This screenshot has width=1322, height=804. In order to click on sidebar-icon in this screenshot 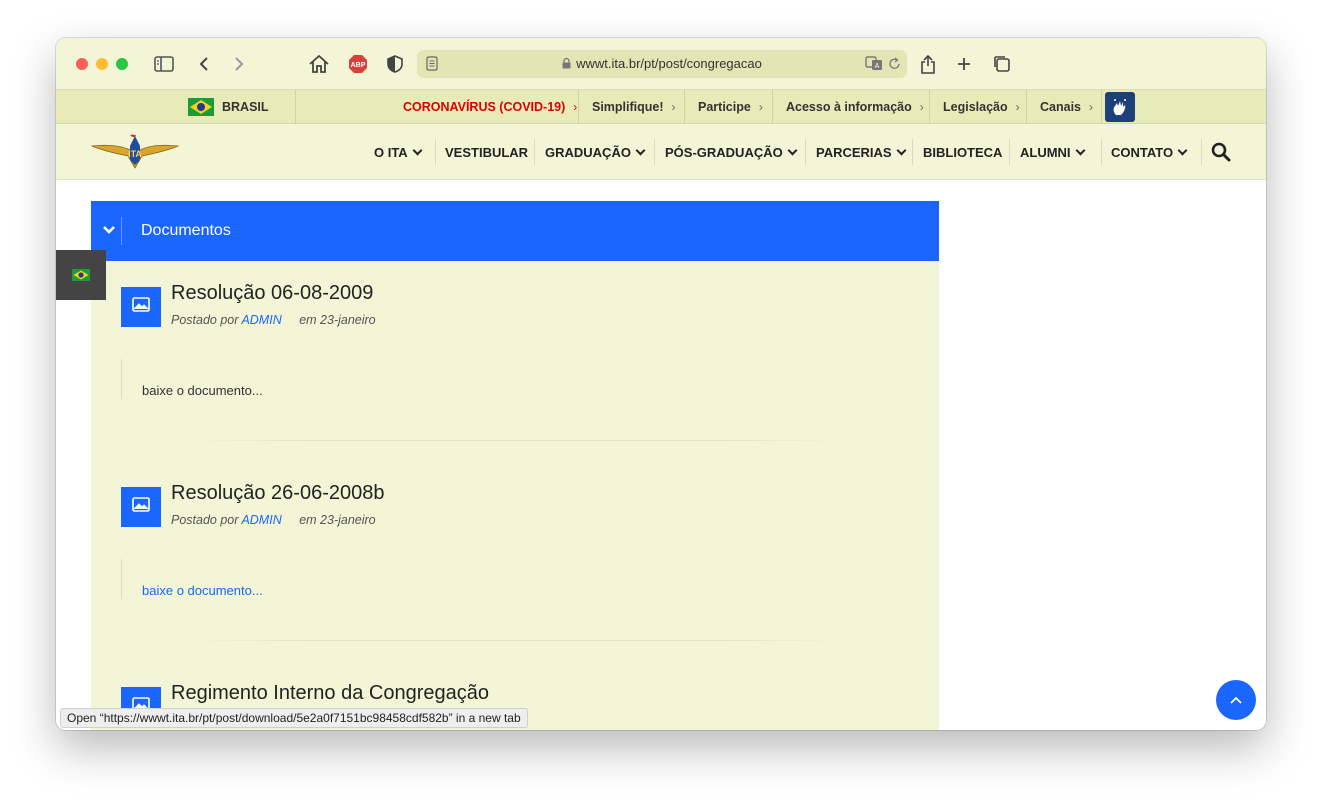, I will do `click(164, 64)`.